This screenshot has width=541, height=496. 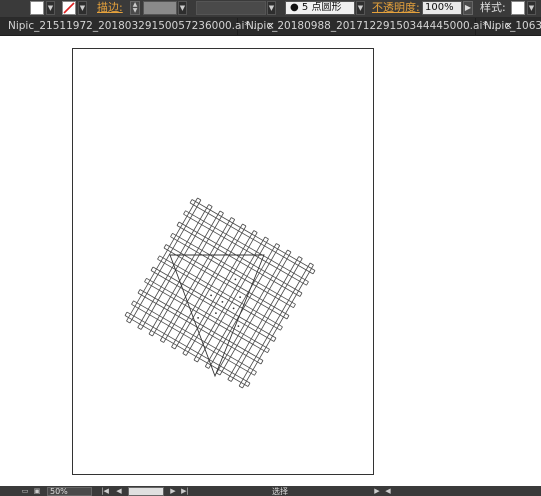 I want to click on fill-swatch, so click(x=37, y=8).